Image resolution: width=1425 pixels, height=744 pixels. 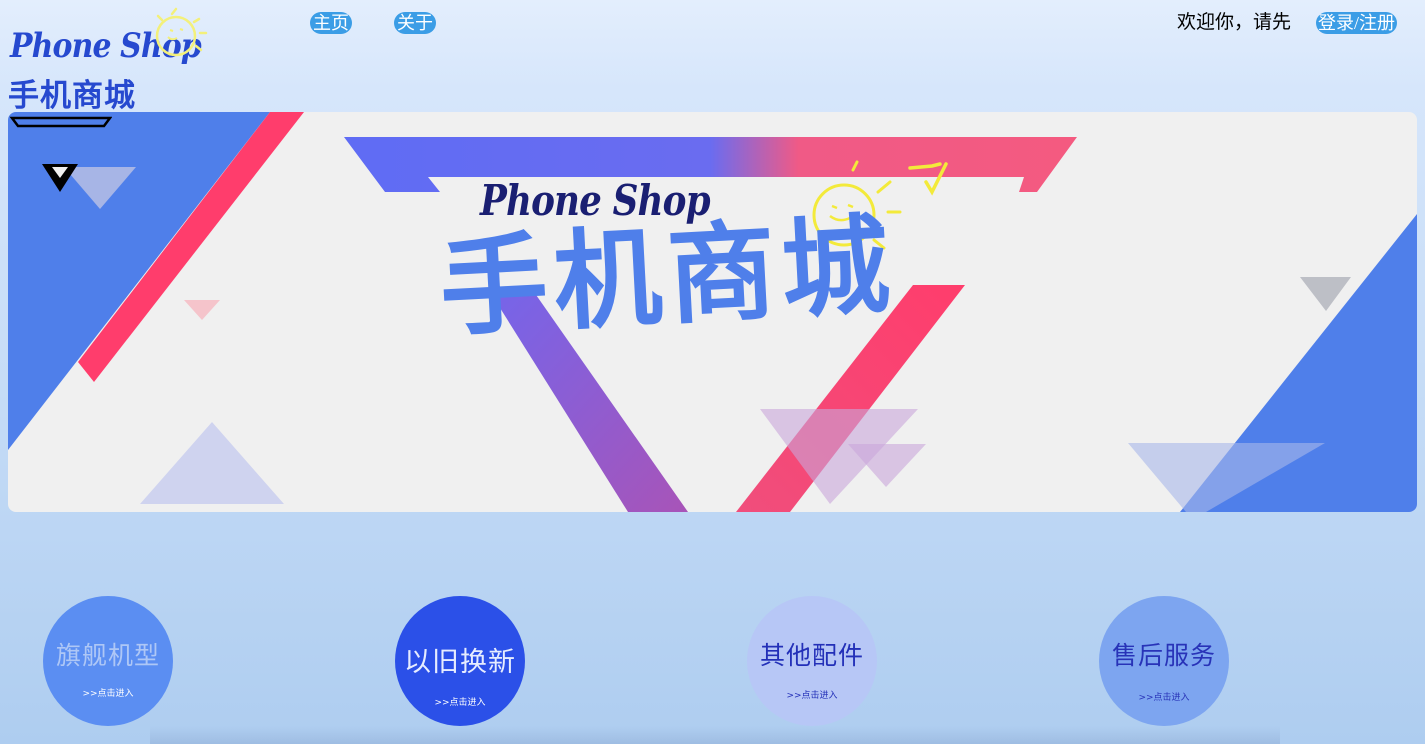 What do you see at coordinates (1325, 294) in the screenshot?
I see `right-triangle-grey` at bounding box center [1325, 294].